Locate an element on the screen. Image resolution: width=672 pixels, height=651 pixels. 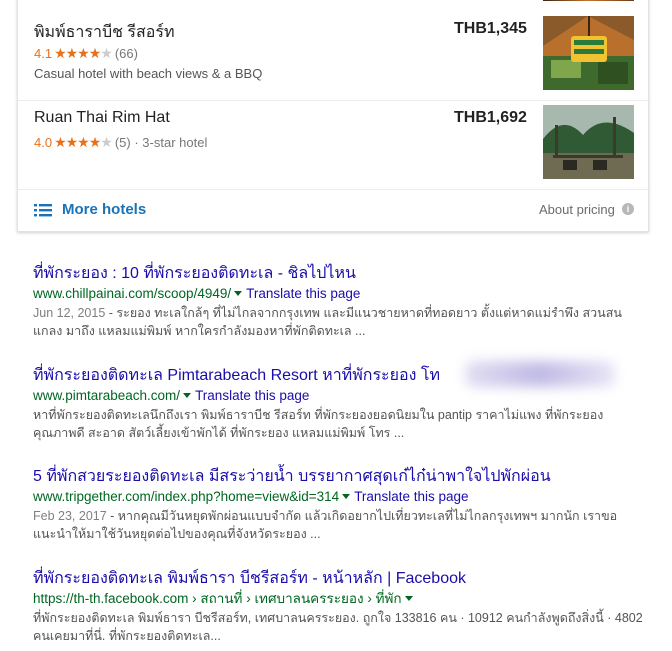
previous-hotel-photo-edge is located at coordinates (588, 0).